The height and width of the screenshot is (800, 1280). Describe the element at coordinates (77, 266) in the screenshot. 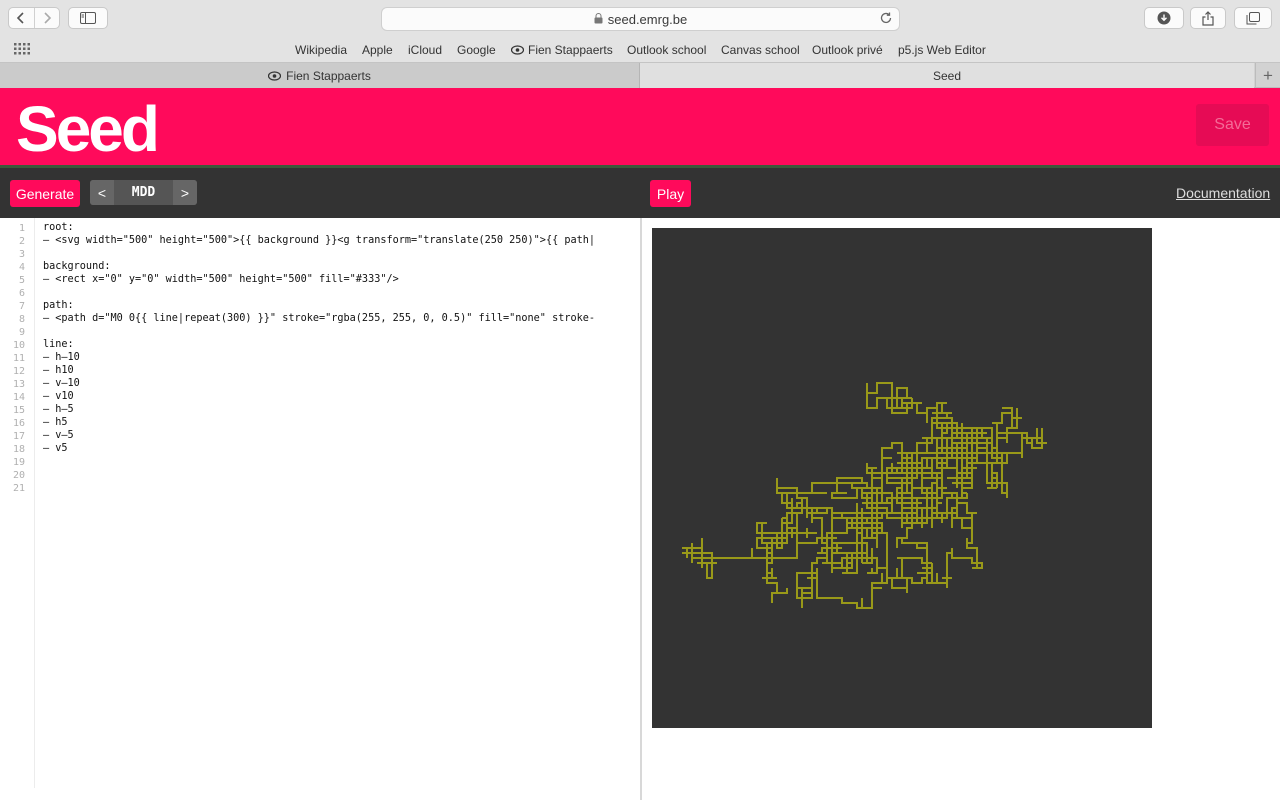

I see `code-line: background:` at that location.